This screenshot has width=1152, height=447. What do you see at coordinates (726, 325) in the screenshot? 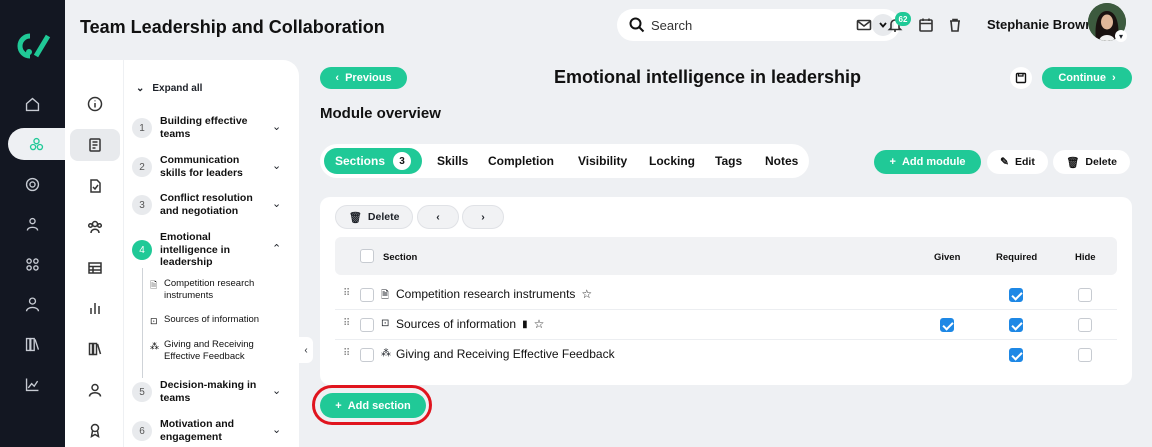
I see `table-row: ⠿ ⊡ Sources of information ▮ ☆` at bounding box center [726, 325].